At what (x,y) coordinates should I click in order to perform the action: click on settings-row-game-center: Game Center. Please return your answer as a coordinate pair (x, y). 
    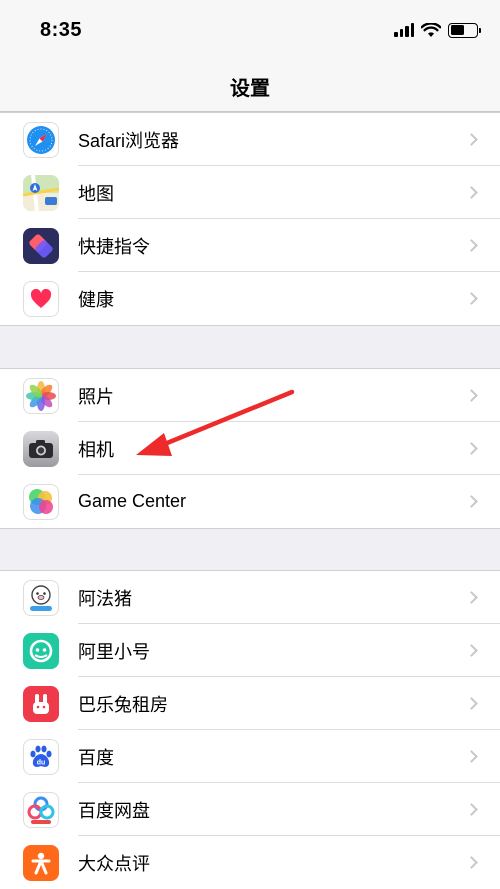
    Looking at the image, I should click on (250, 501).